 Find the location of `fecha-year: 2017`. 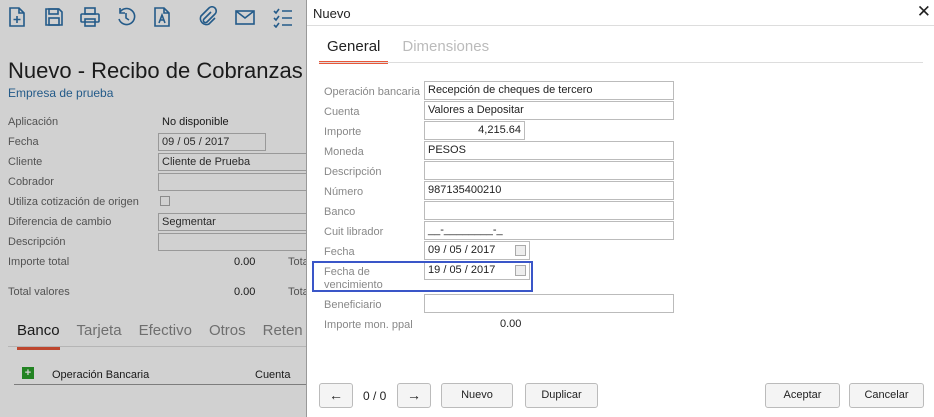

fecha-year: 2017 is located at coordinates (483, 250).